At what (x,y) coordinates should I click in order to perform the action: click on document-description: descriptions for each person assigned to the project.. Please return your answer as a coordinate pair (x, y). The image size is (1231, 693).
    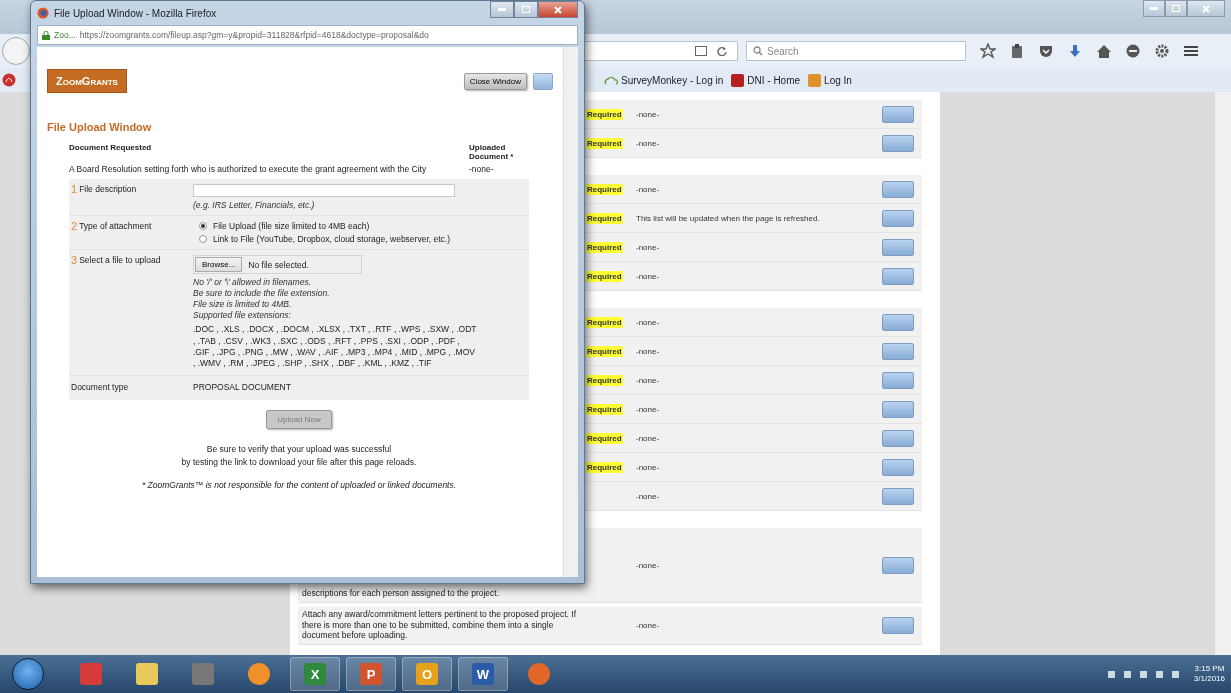
    Looking at the image, I should click on (401, 594).